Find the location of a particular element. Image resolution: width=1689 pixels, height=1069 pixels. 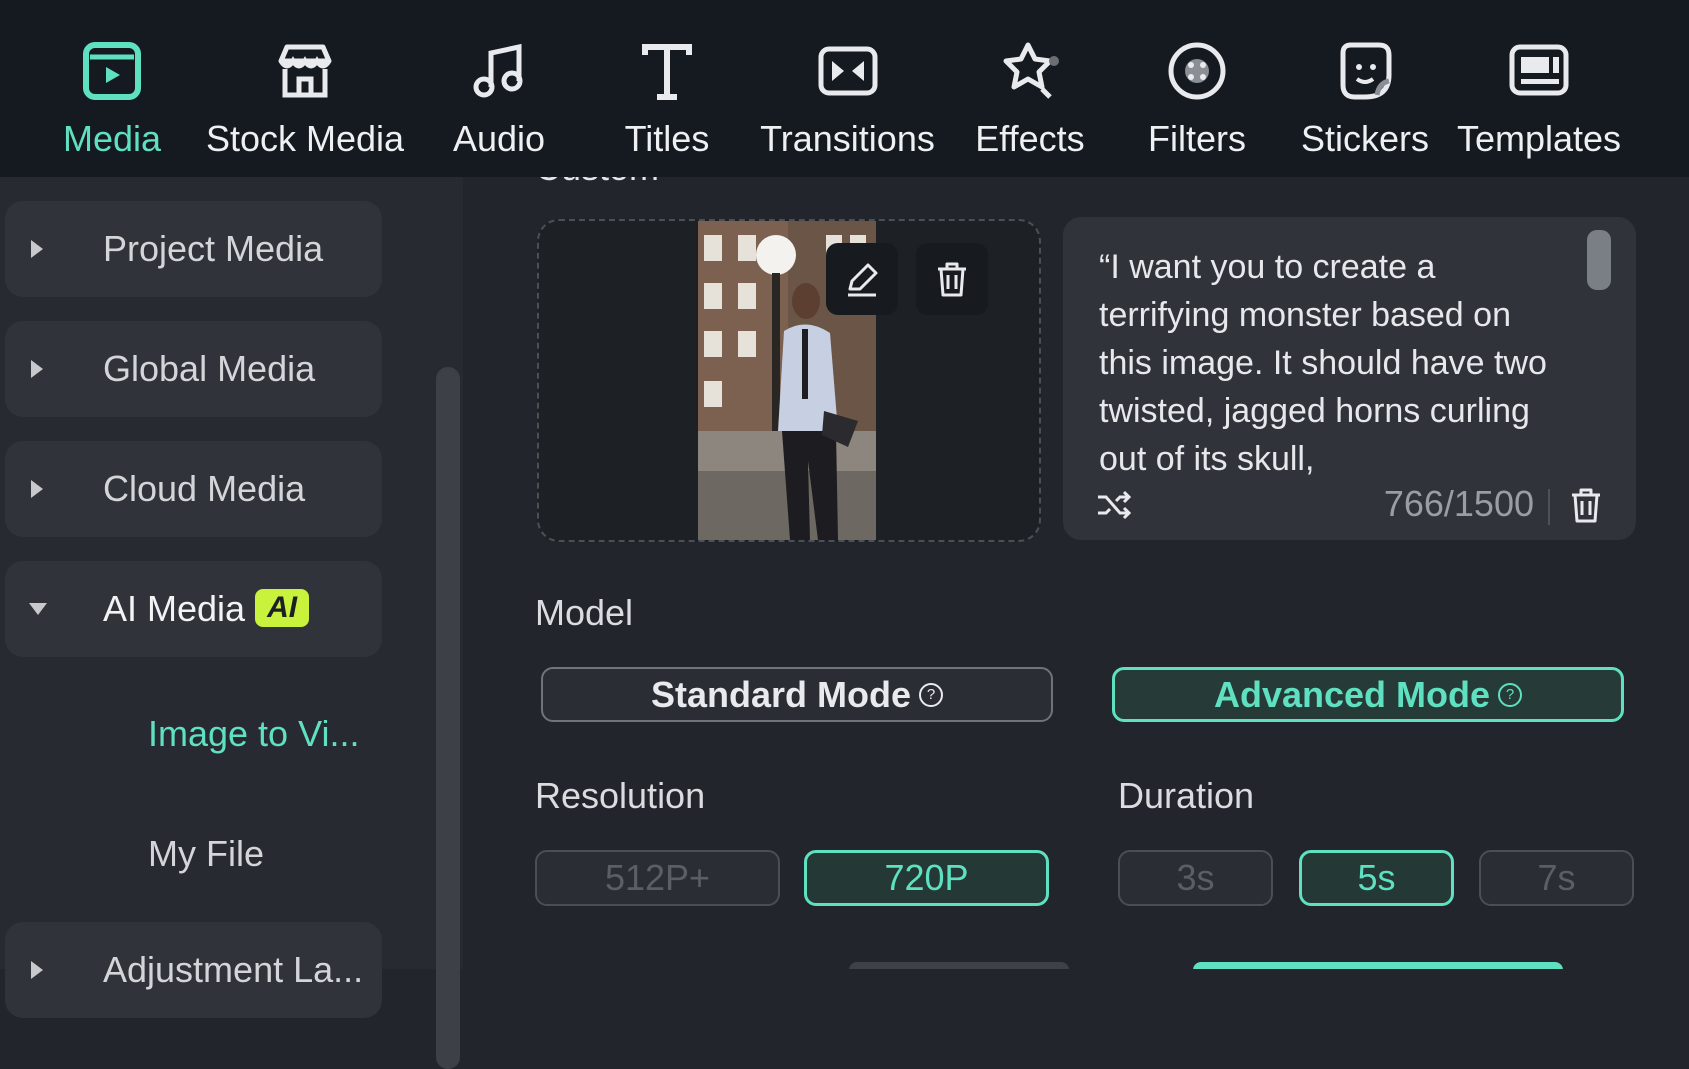

tab-stock-media: Stock Media is located at coordinates (305, 101).